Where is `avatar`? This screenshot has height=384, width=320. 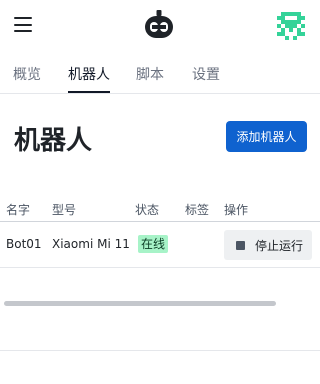
avatar is located at coordinates (291, 26).